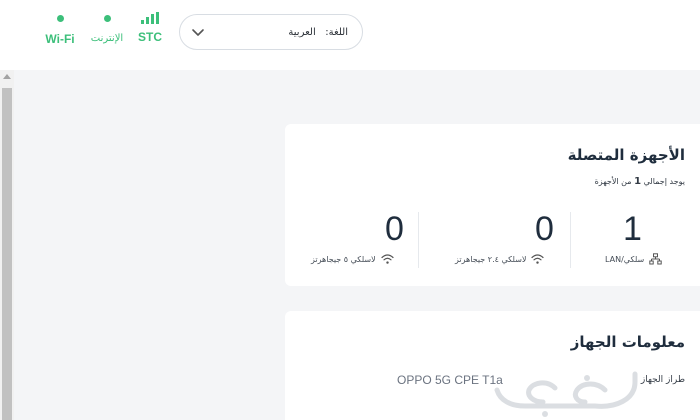  What do you see at coordinates (625, 259) in the screenshot?
I see `stat-lan-label: سلكي/LAN` at bounding box center [625, 259].